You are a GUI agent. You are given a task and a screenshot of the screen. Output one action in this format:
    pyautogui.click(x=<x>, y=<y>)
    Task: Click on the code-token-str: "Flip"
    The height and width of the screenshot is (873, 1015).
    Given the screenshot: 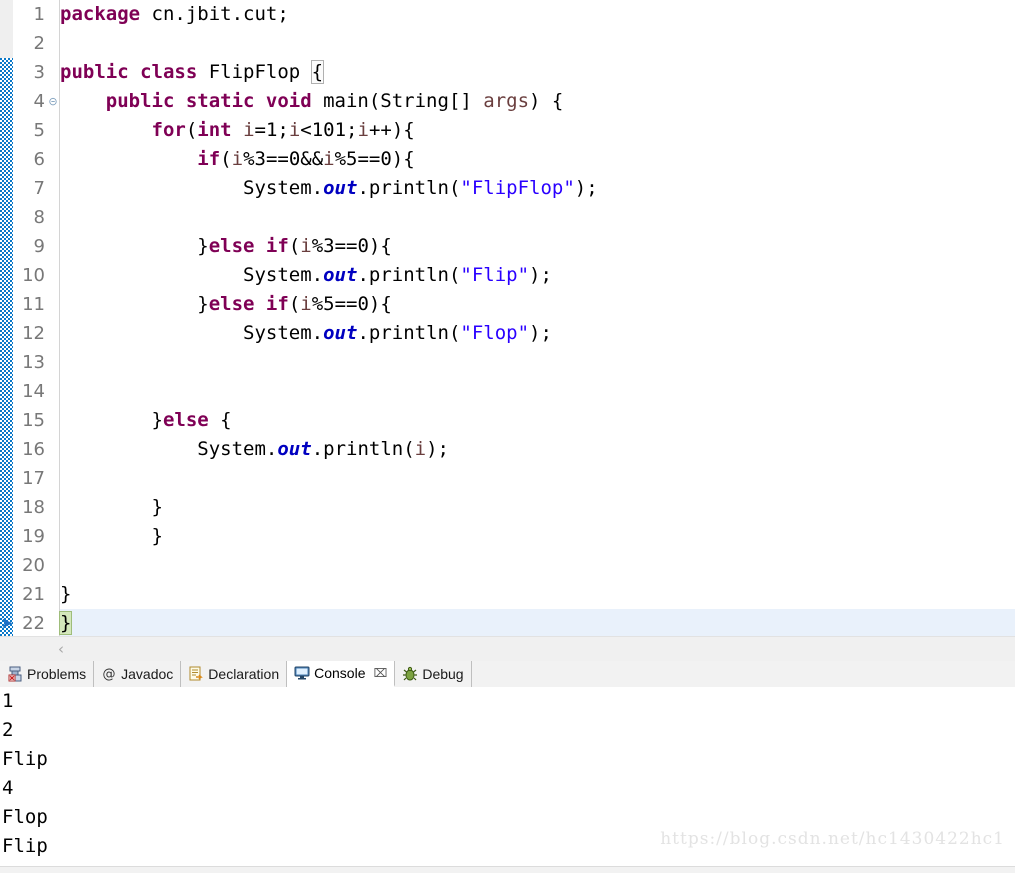 What is the action you would take?
    pyautogui.click(x=495, y=275)
    